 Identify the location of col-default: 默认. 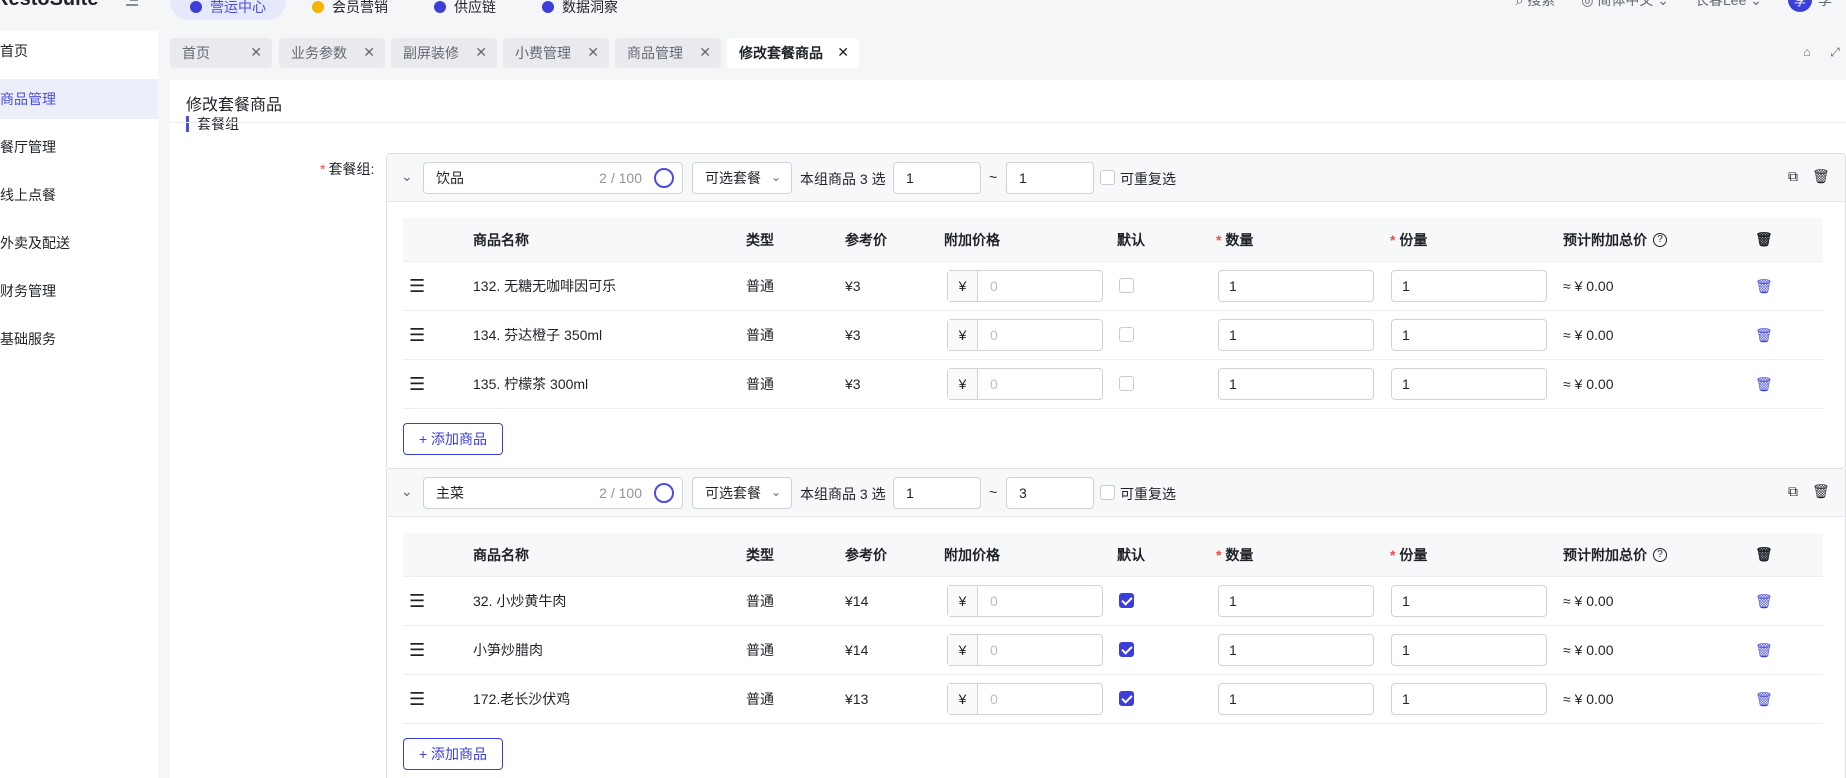
(1131, 239).